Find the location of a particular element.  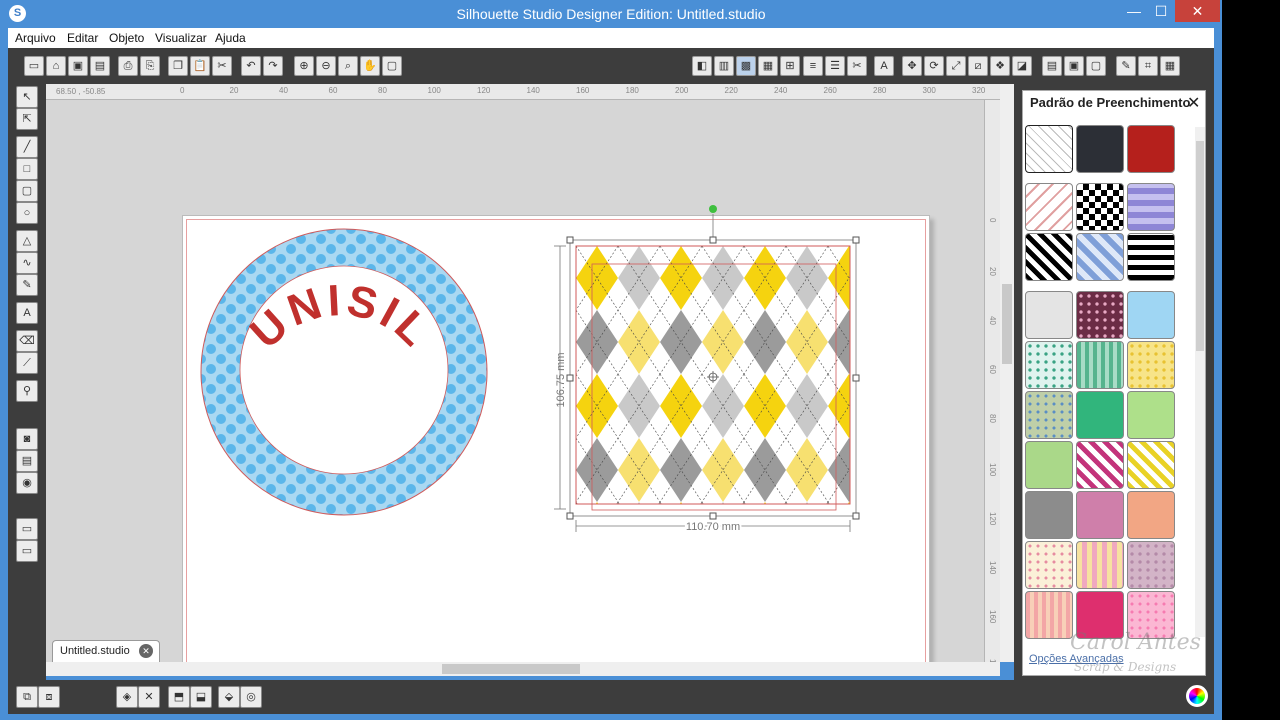

print-cut-icon: ⎘ is located at coordinates (150, 66).